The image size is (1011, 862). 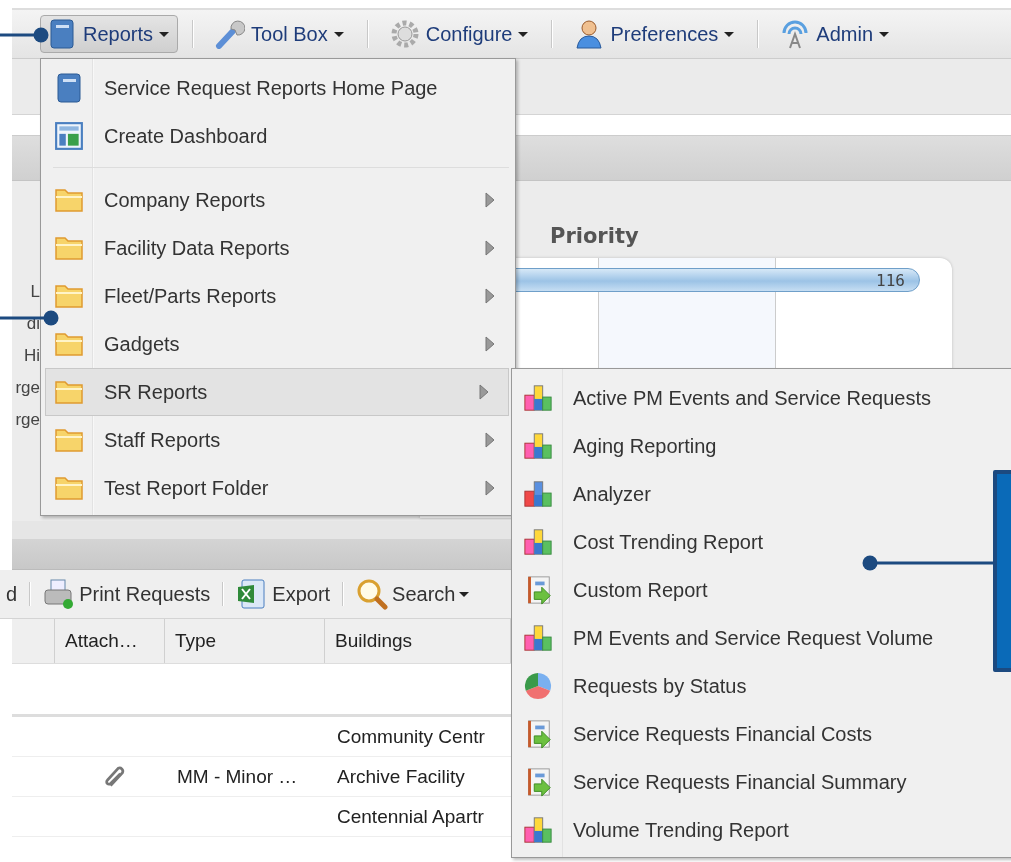 I want to click on grid-toolbar-button: Print Requests, so click(x=127, y=594).